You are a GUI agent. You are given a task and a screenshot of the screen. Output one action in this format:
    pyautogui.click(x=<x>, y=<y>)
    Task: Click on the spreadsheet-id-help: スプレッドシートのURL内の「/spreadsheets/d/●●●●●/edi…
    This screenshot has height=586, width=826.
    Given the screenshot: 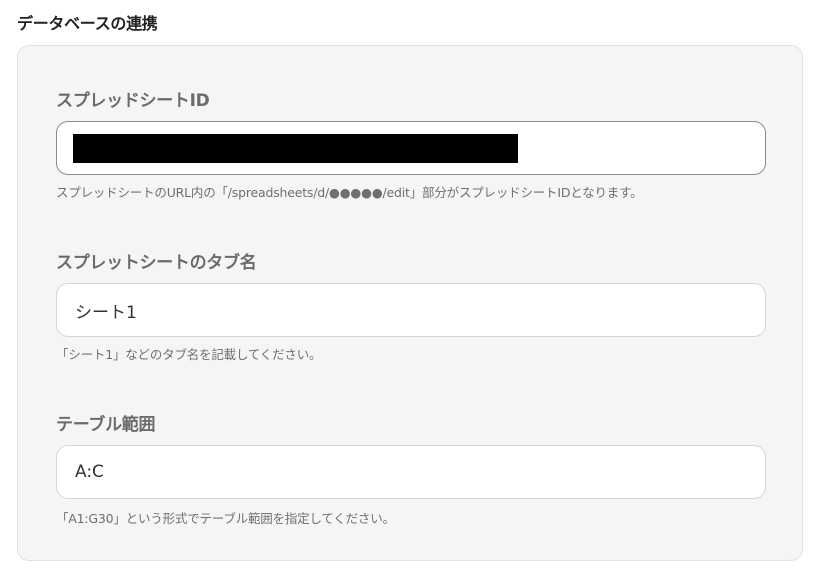 What is the action you would take?
    pyautogui.click(x=349, y=192)
    